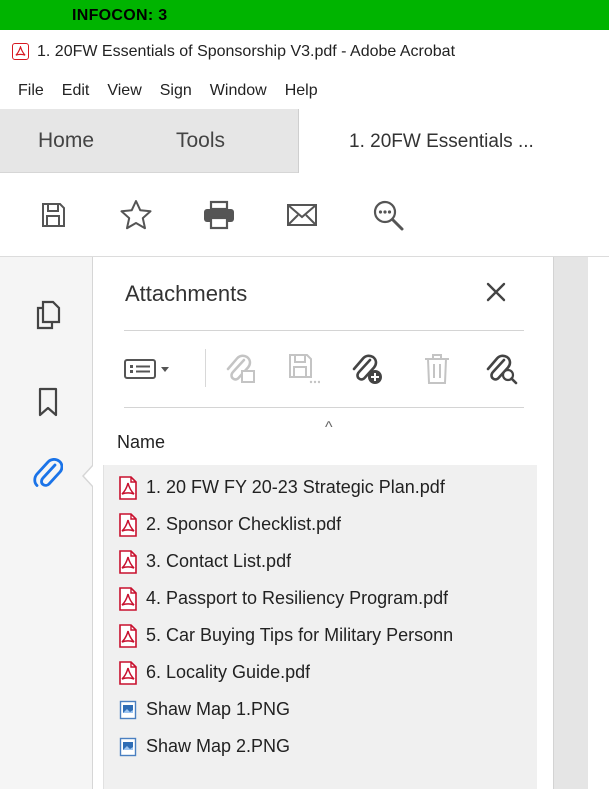 The height and width of the screenshot is (789, 609). Describe the element at coordinates (496, 292) in the screenshot. I see `close-icon` at that location.